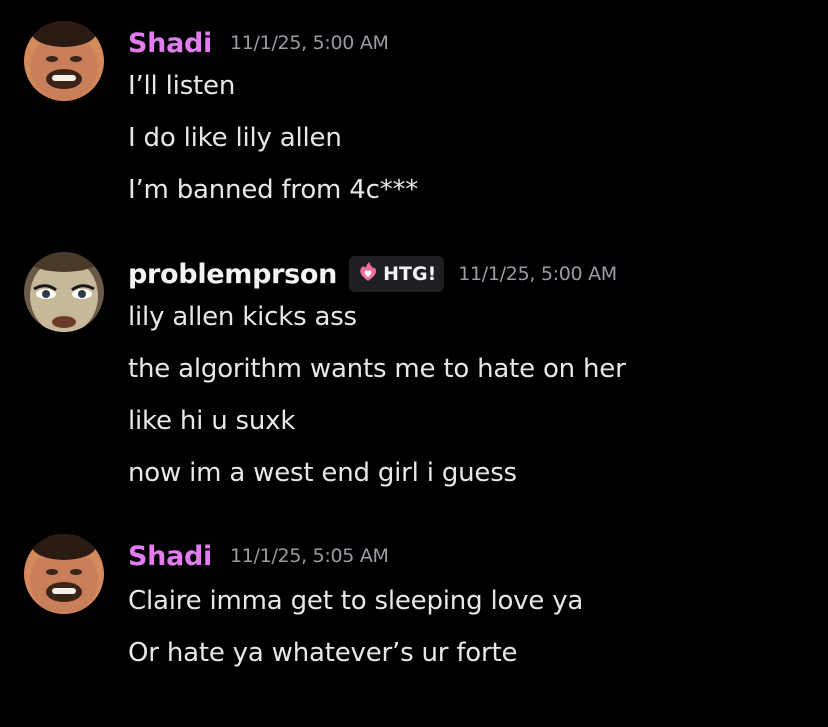 The width and height of the screenshot is (828, 727). I want to click on message-text: now im a west end girl i guess, so click(322, 473).